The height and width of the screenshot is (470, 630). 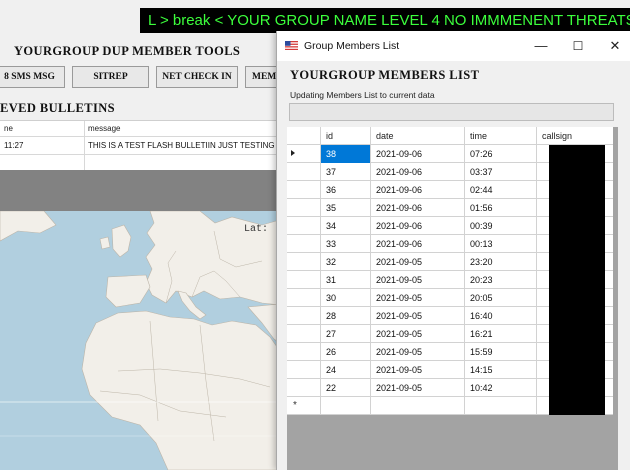 What do you see at coordinates (8, 128) in the screenshot?
I see `bulletins-col-time: ne` at bounding box center [8, 128].